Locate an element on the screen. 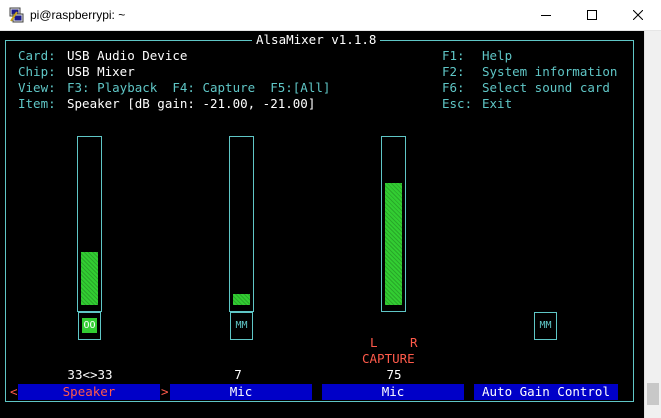 This screenshot has width=661, height=418. close-icon is located at coordinates (638, 15).